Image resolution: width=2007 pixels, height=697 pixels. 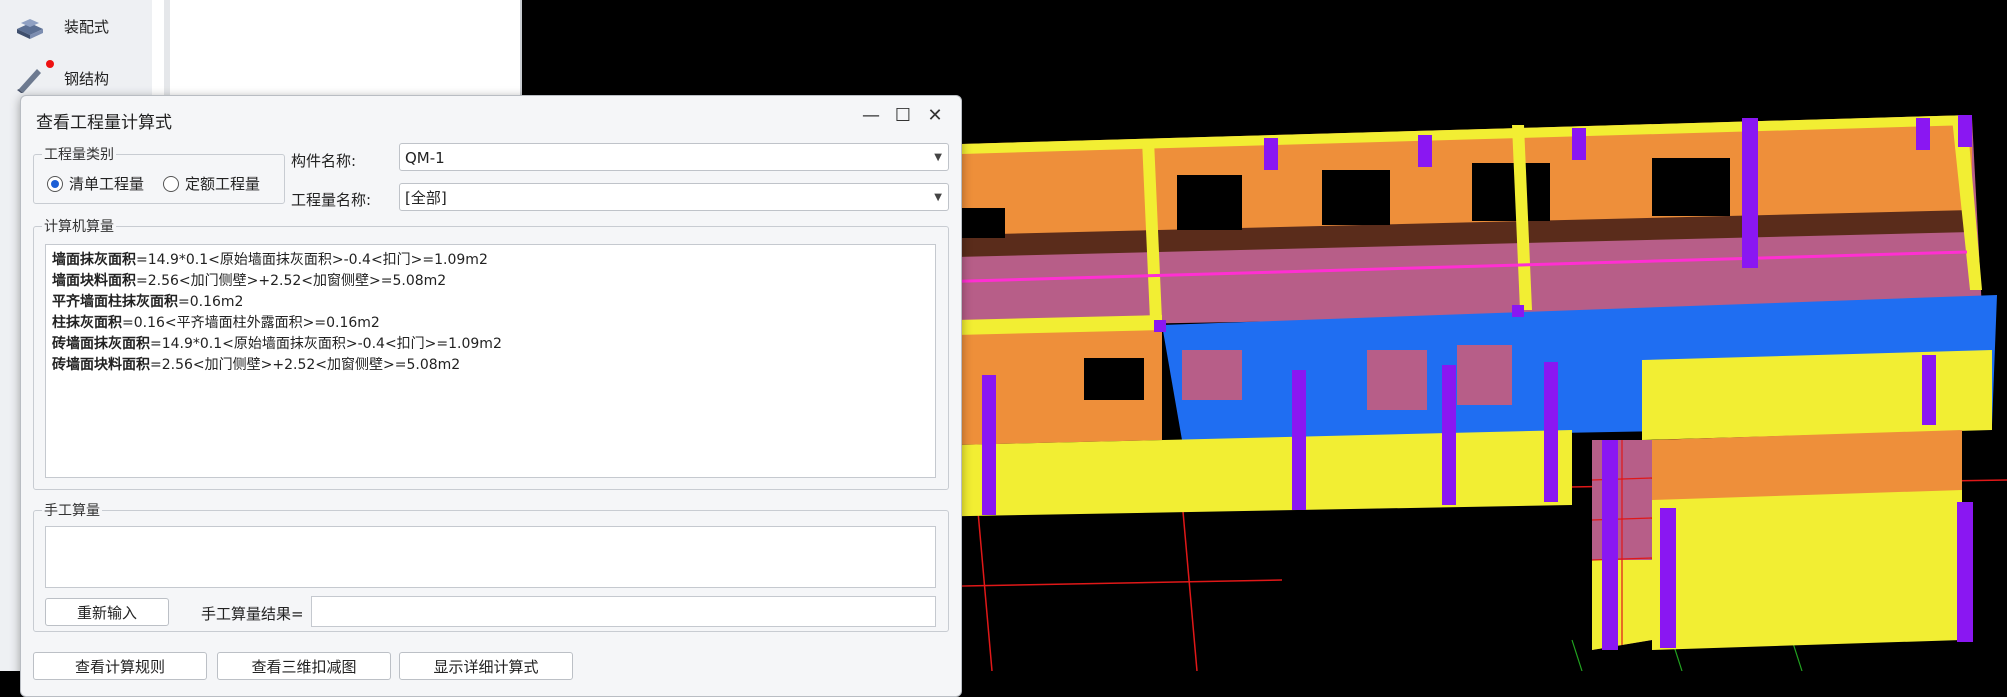 I want to click on component-name-label: 构件名称:, so click(x=324, y=161).